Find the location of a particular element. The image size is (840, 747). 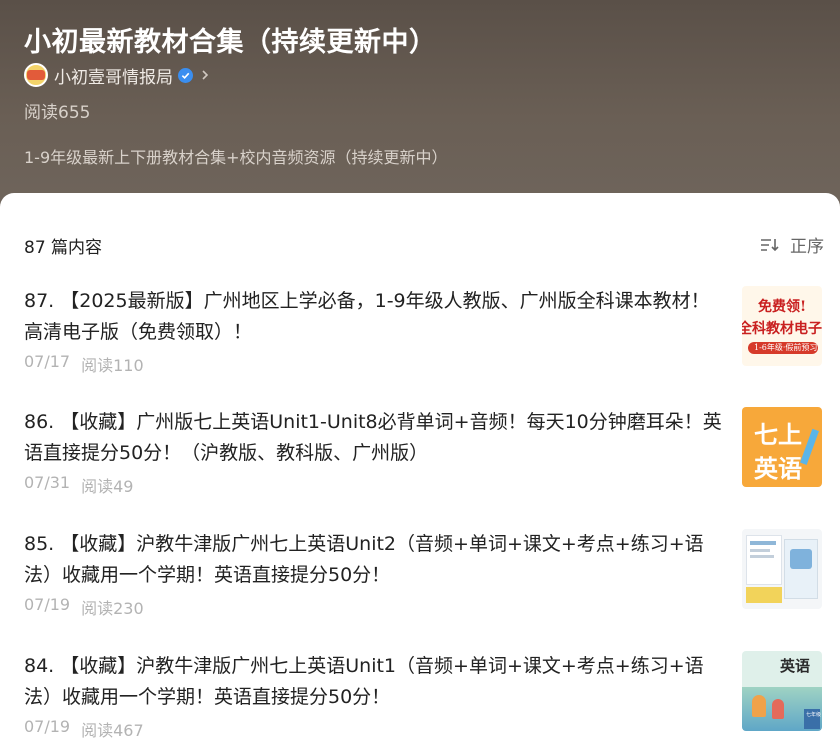

collection-read-count: 阅读655 is located at coordinates (57, 113).